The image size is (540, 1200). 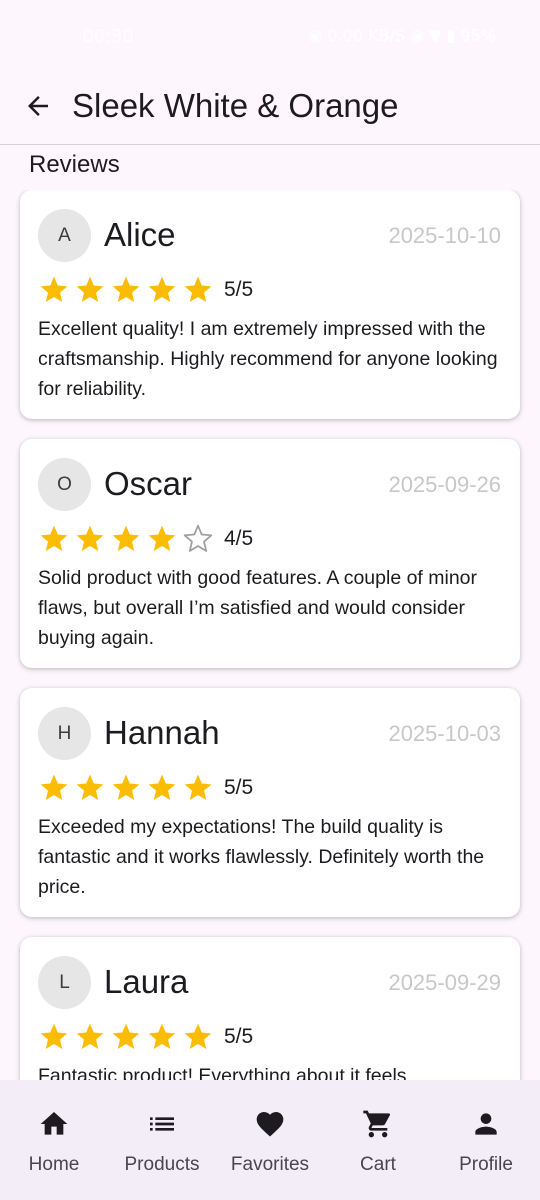 What do you see at coordinates (486, 1124) in the screenshot?
I see `person-icon` at bounding box center [486, 1124].